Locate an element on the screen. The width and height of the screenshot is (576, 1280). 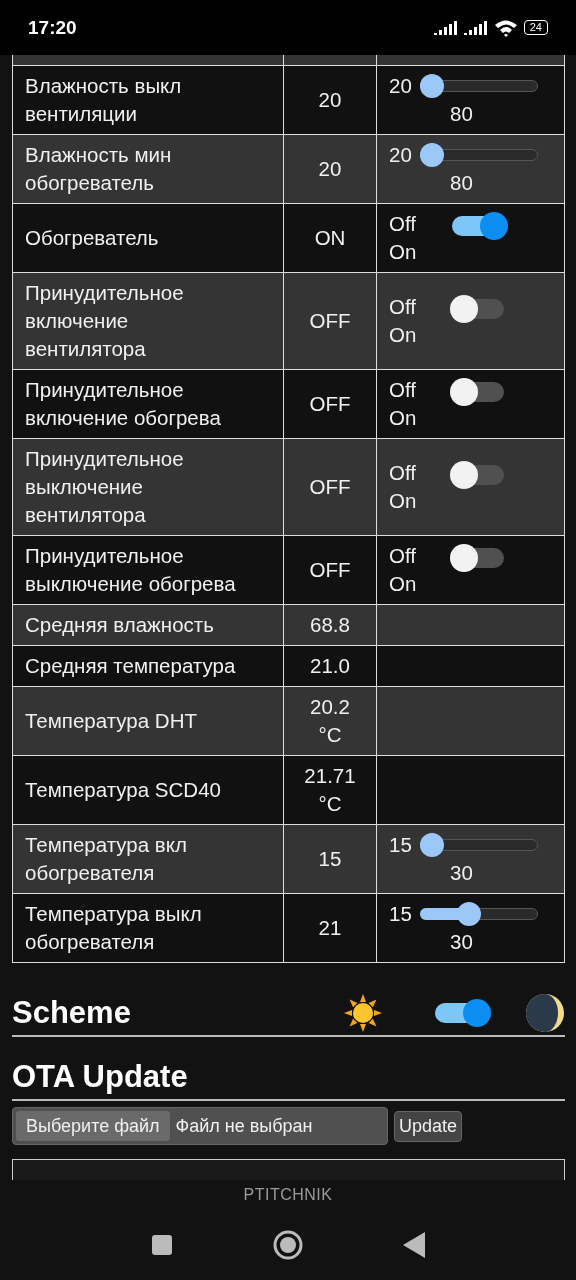
moon-icon is located at coordinates (545, 1013).